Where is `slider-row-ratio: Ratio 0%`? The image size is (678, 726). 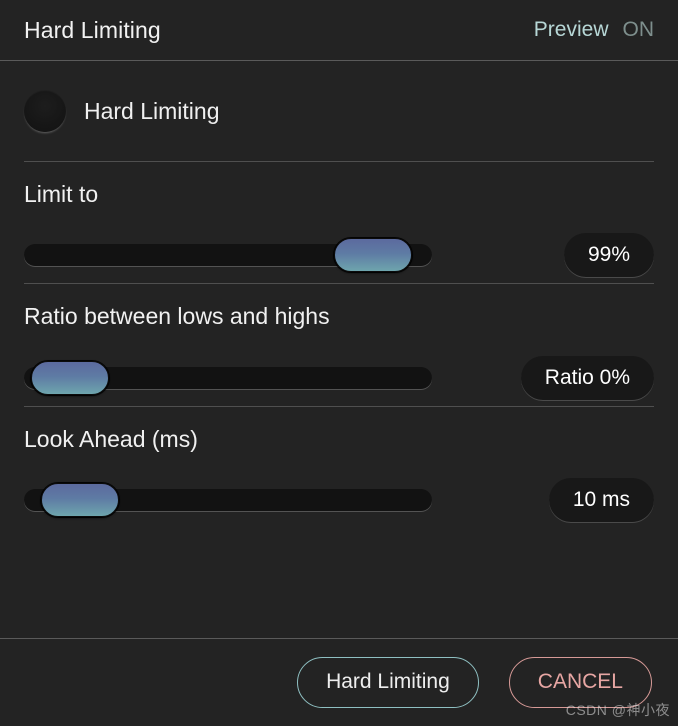
slider-row-ratio: Ratio 0% is located at coordinates (339, 378).